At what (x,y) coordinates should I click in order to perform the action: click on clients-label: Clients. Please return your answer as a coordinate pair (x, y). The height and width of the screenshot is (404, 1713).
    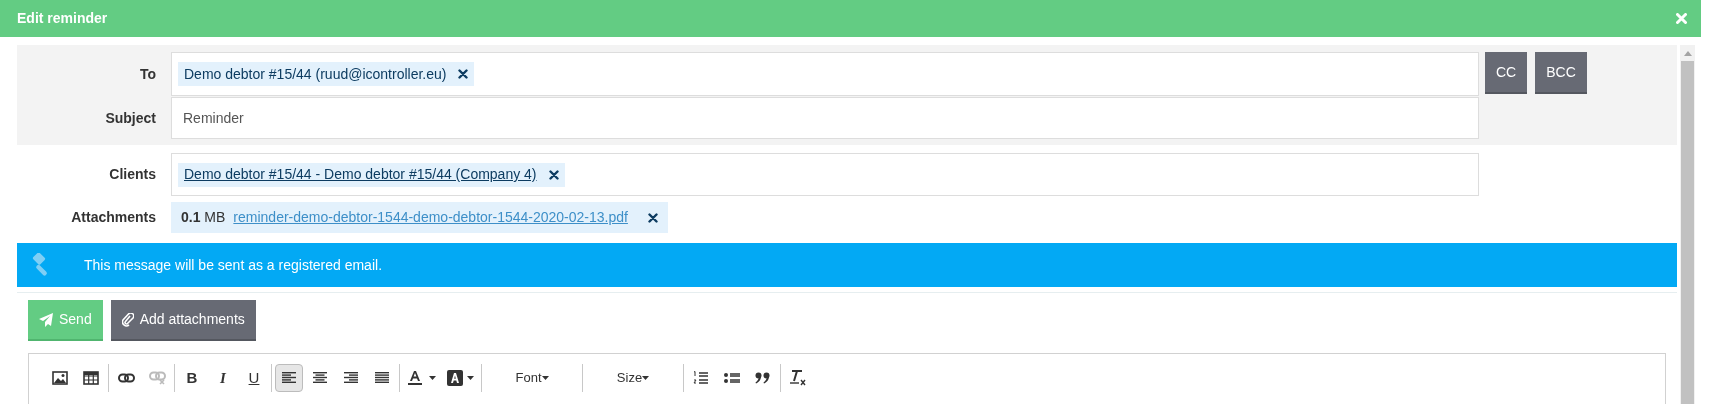
    Looking at the image, I should click on (132, 174).